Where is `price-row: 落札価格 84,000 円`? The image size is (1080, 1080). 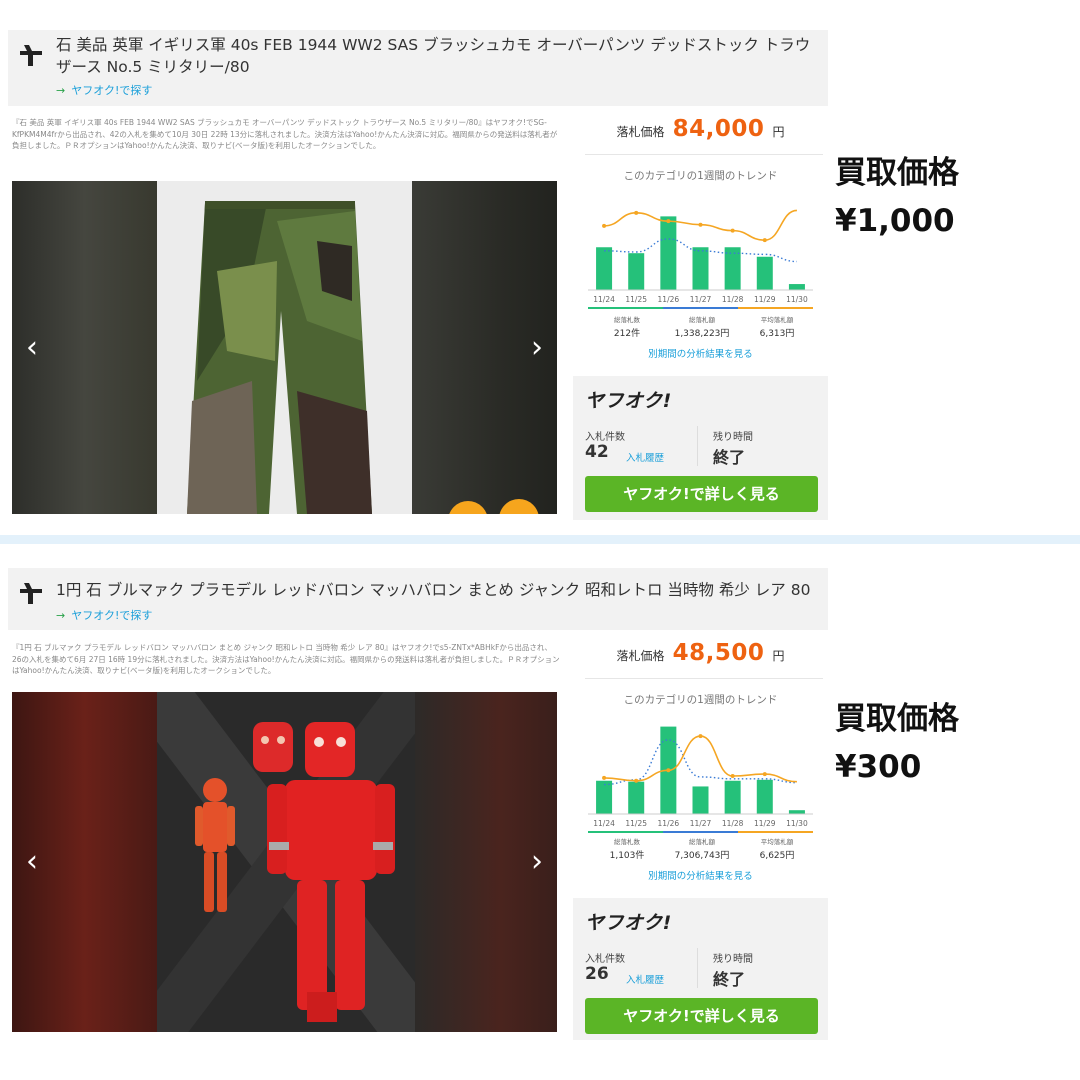
price-row: 落札価格 84,000 円 is located at coordinates (700, 129).